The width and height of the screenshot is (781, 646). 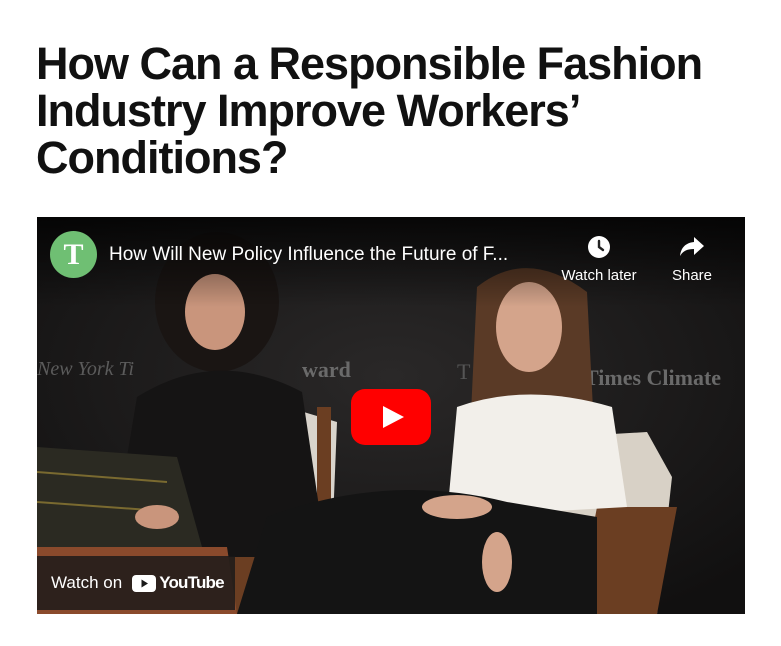 I want to click on watch-later-button: Watch later, so click(x=599, y=258).